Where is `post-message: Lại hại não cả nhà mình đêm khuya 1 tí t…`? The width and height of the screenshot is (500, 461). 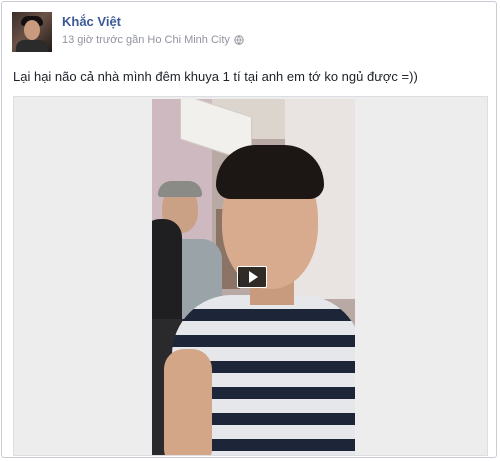
post-message: Lại hại não cả nhà mình đêm khuya 1 tí t… is located at coordinates (215, 76).